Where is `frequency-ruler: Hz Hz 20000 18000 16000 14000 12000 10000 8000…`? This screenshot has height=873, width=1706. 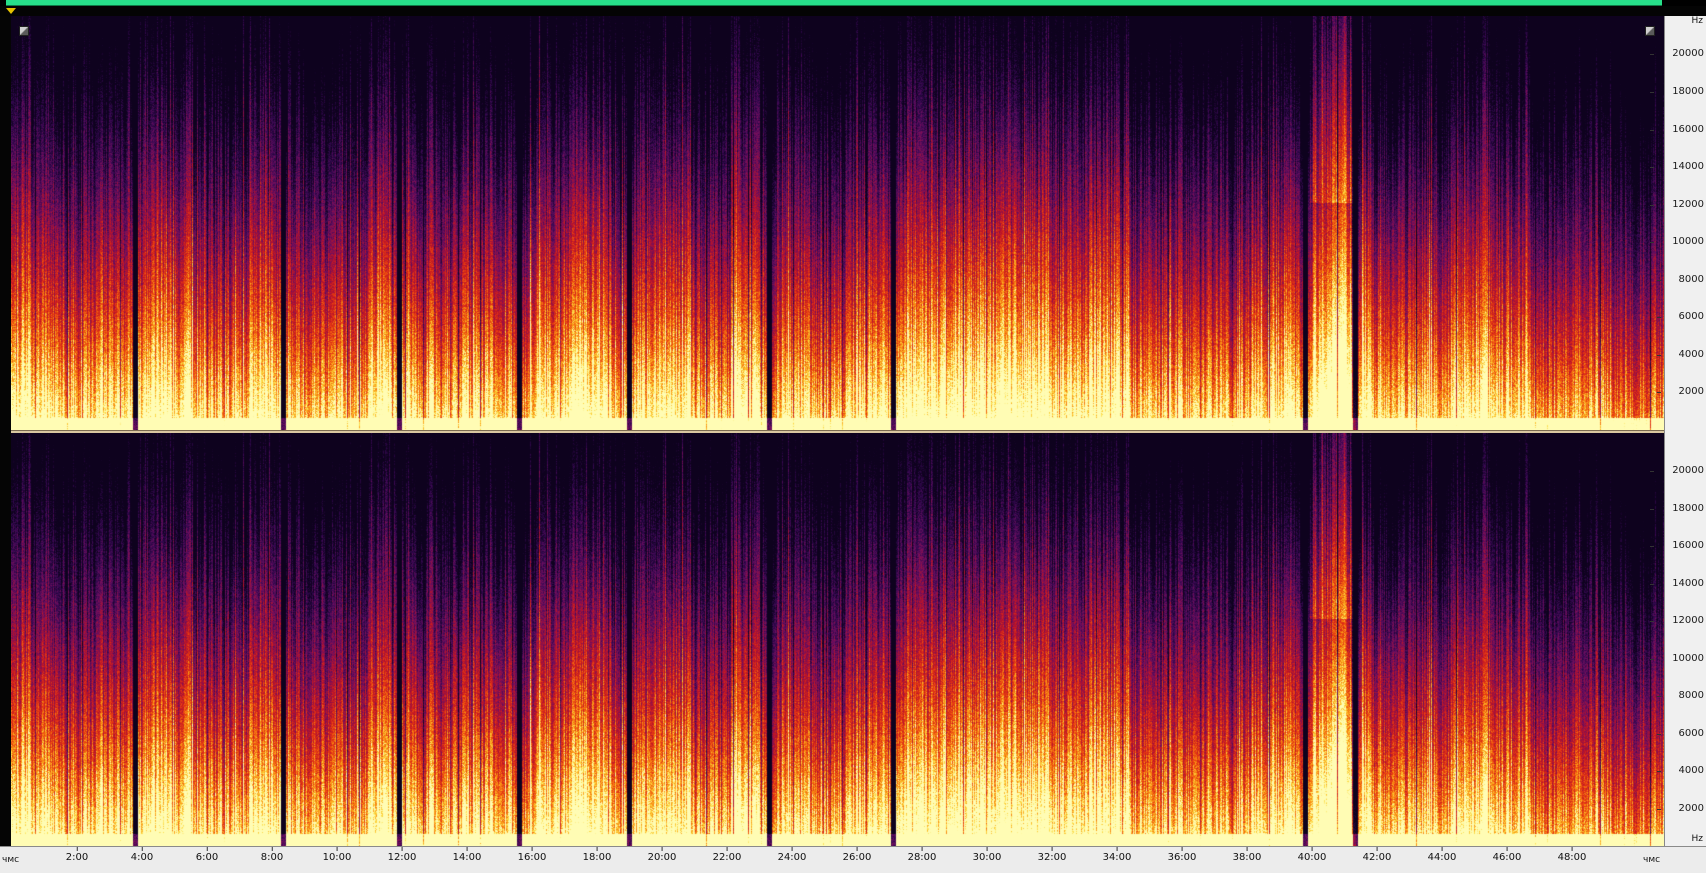 frequency-ruler: Hz Hz 20000 18000 16000 14000 12000 10000 8000… is located at coordinates (1678, 431).